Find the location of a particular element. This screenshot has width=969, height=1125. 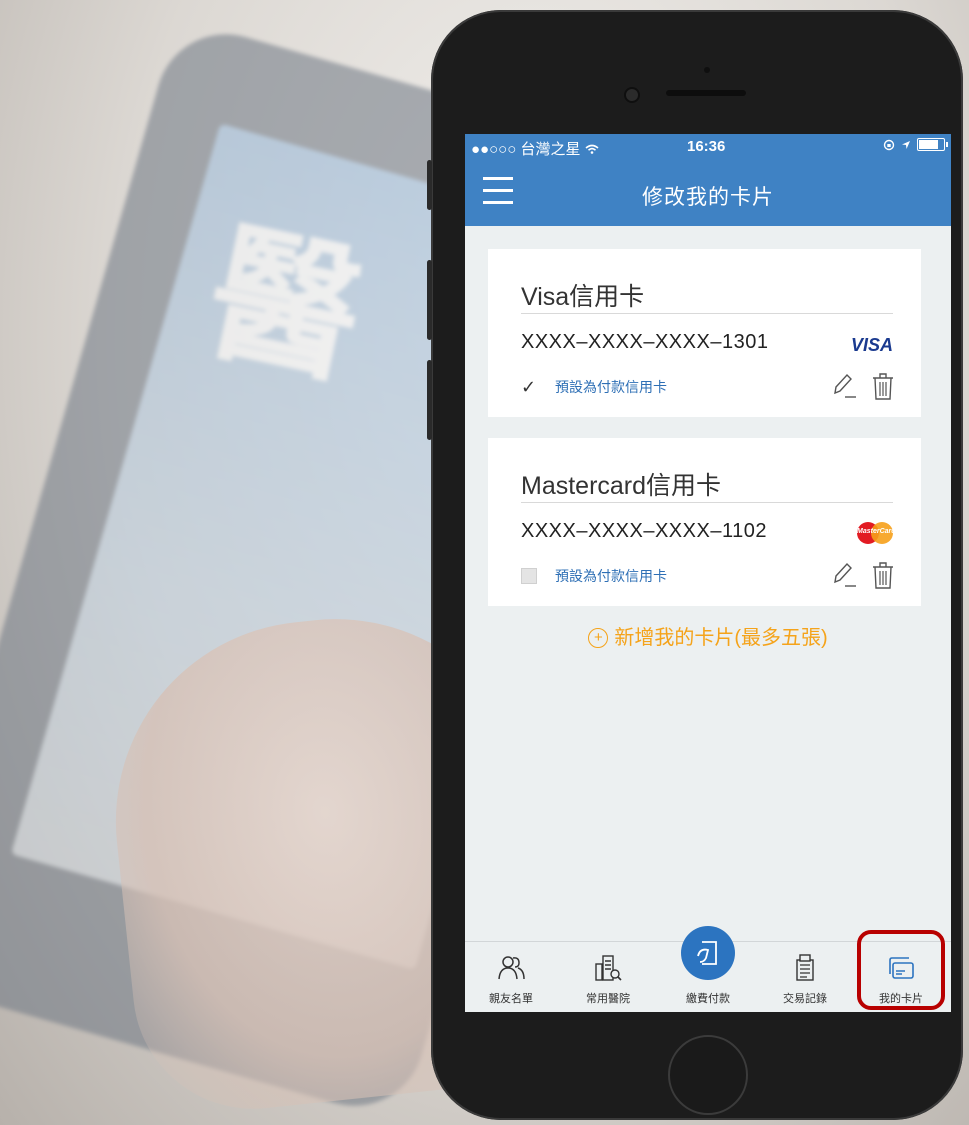

rotation-lock-icon is located at coordinates (889, 144).